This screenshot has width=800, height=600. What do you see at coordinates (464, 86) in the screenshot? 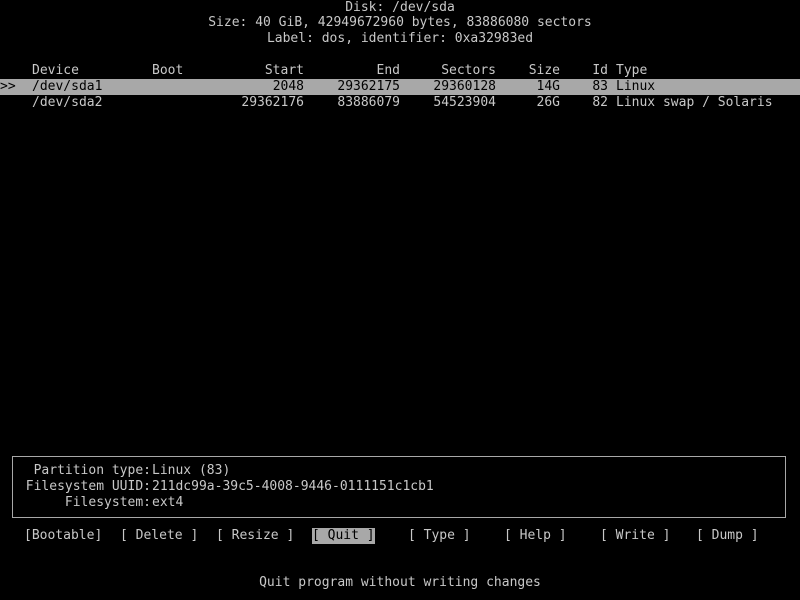
I see `row-sectors: 29360128` at bounding box center [464, 86].